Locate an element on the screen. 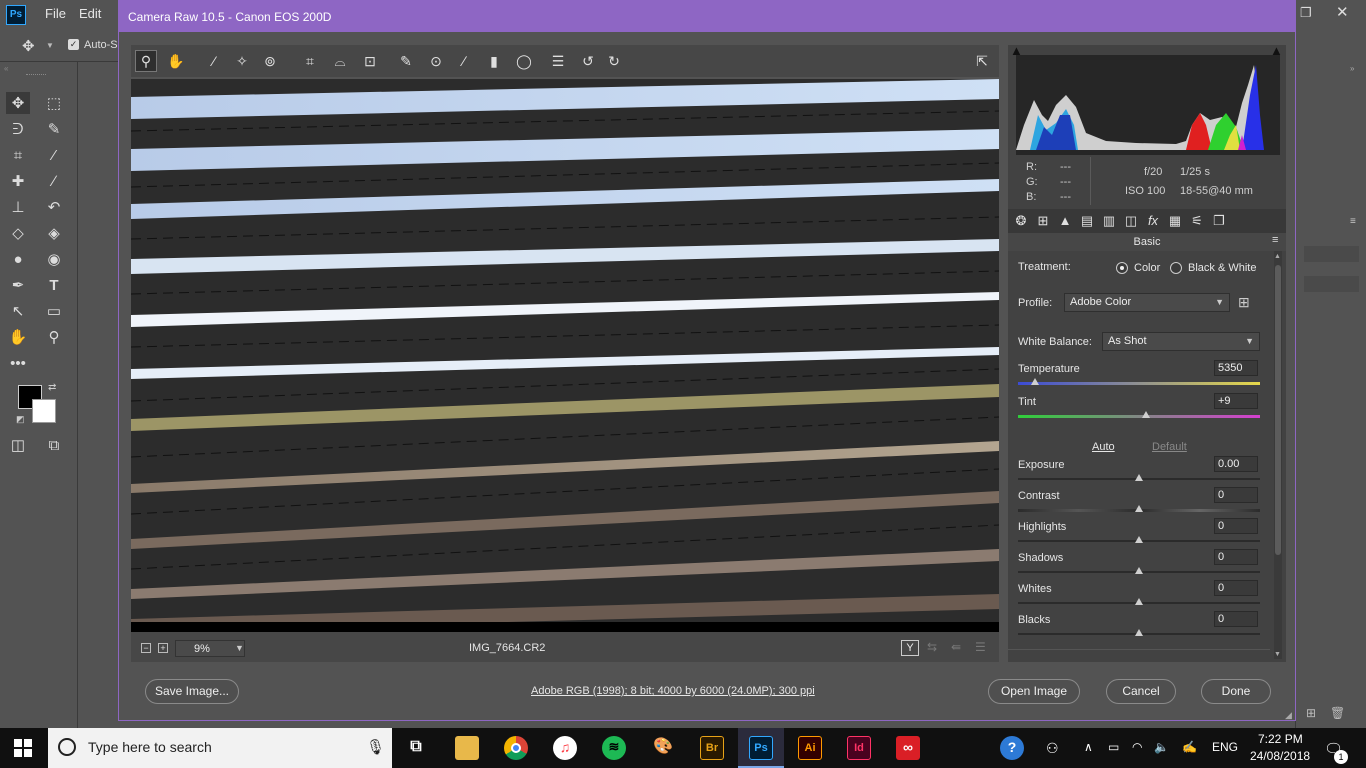 The width and height of the screenshot is (1366, 768). marquee-tool-icon: ⬚ is located at coordinates (54, 103).